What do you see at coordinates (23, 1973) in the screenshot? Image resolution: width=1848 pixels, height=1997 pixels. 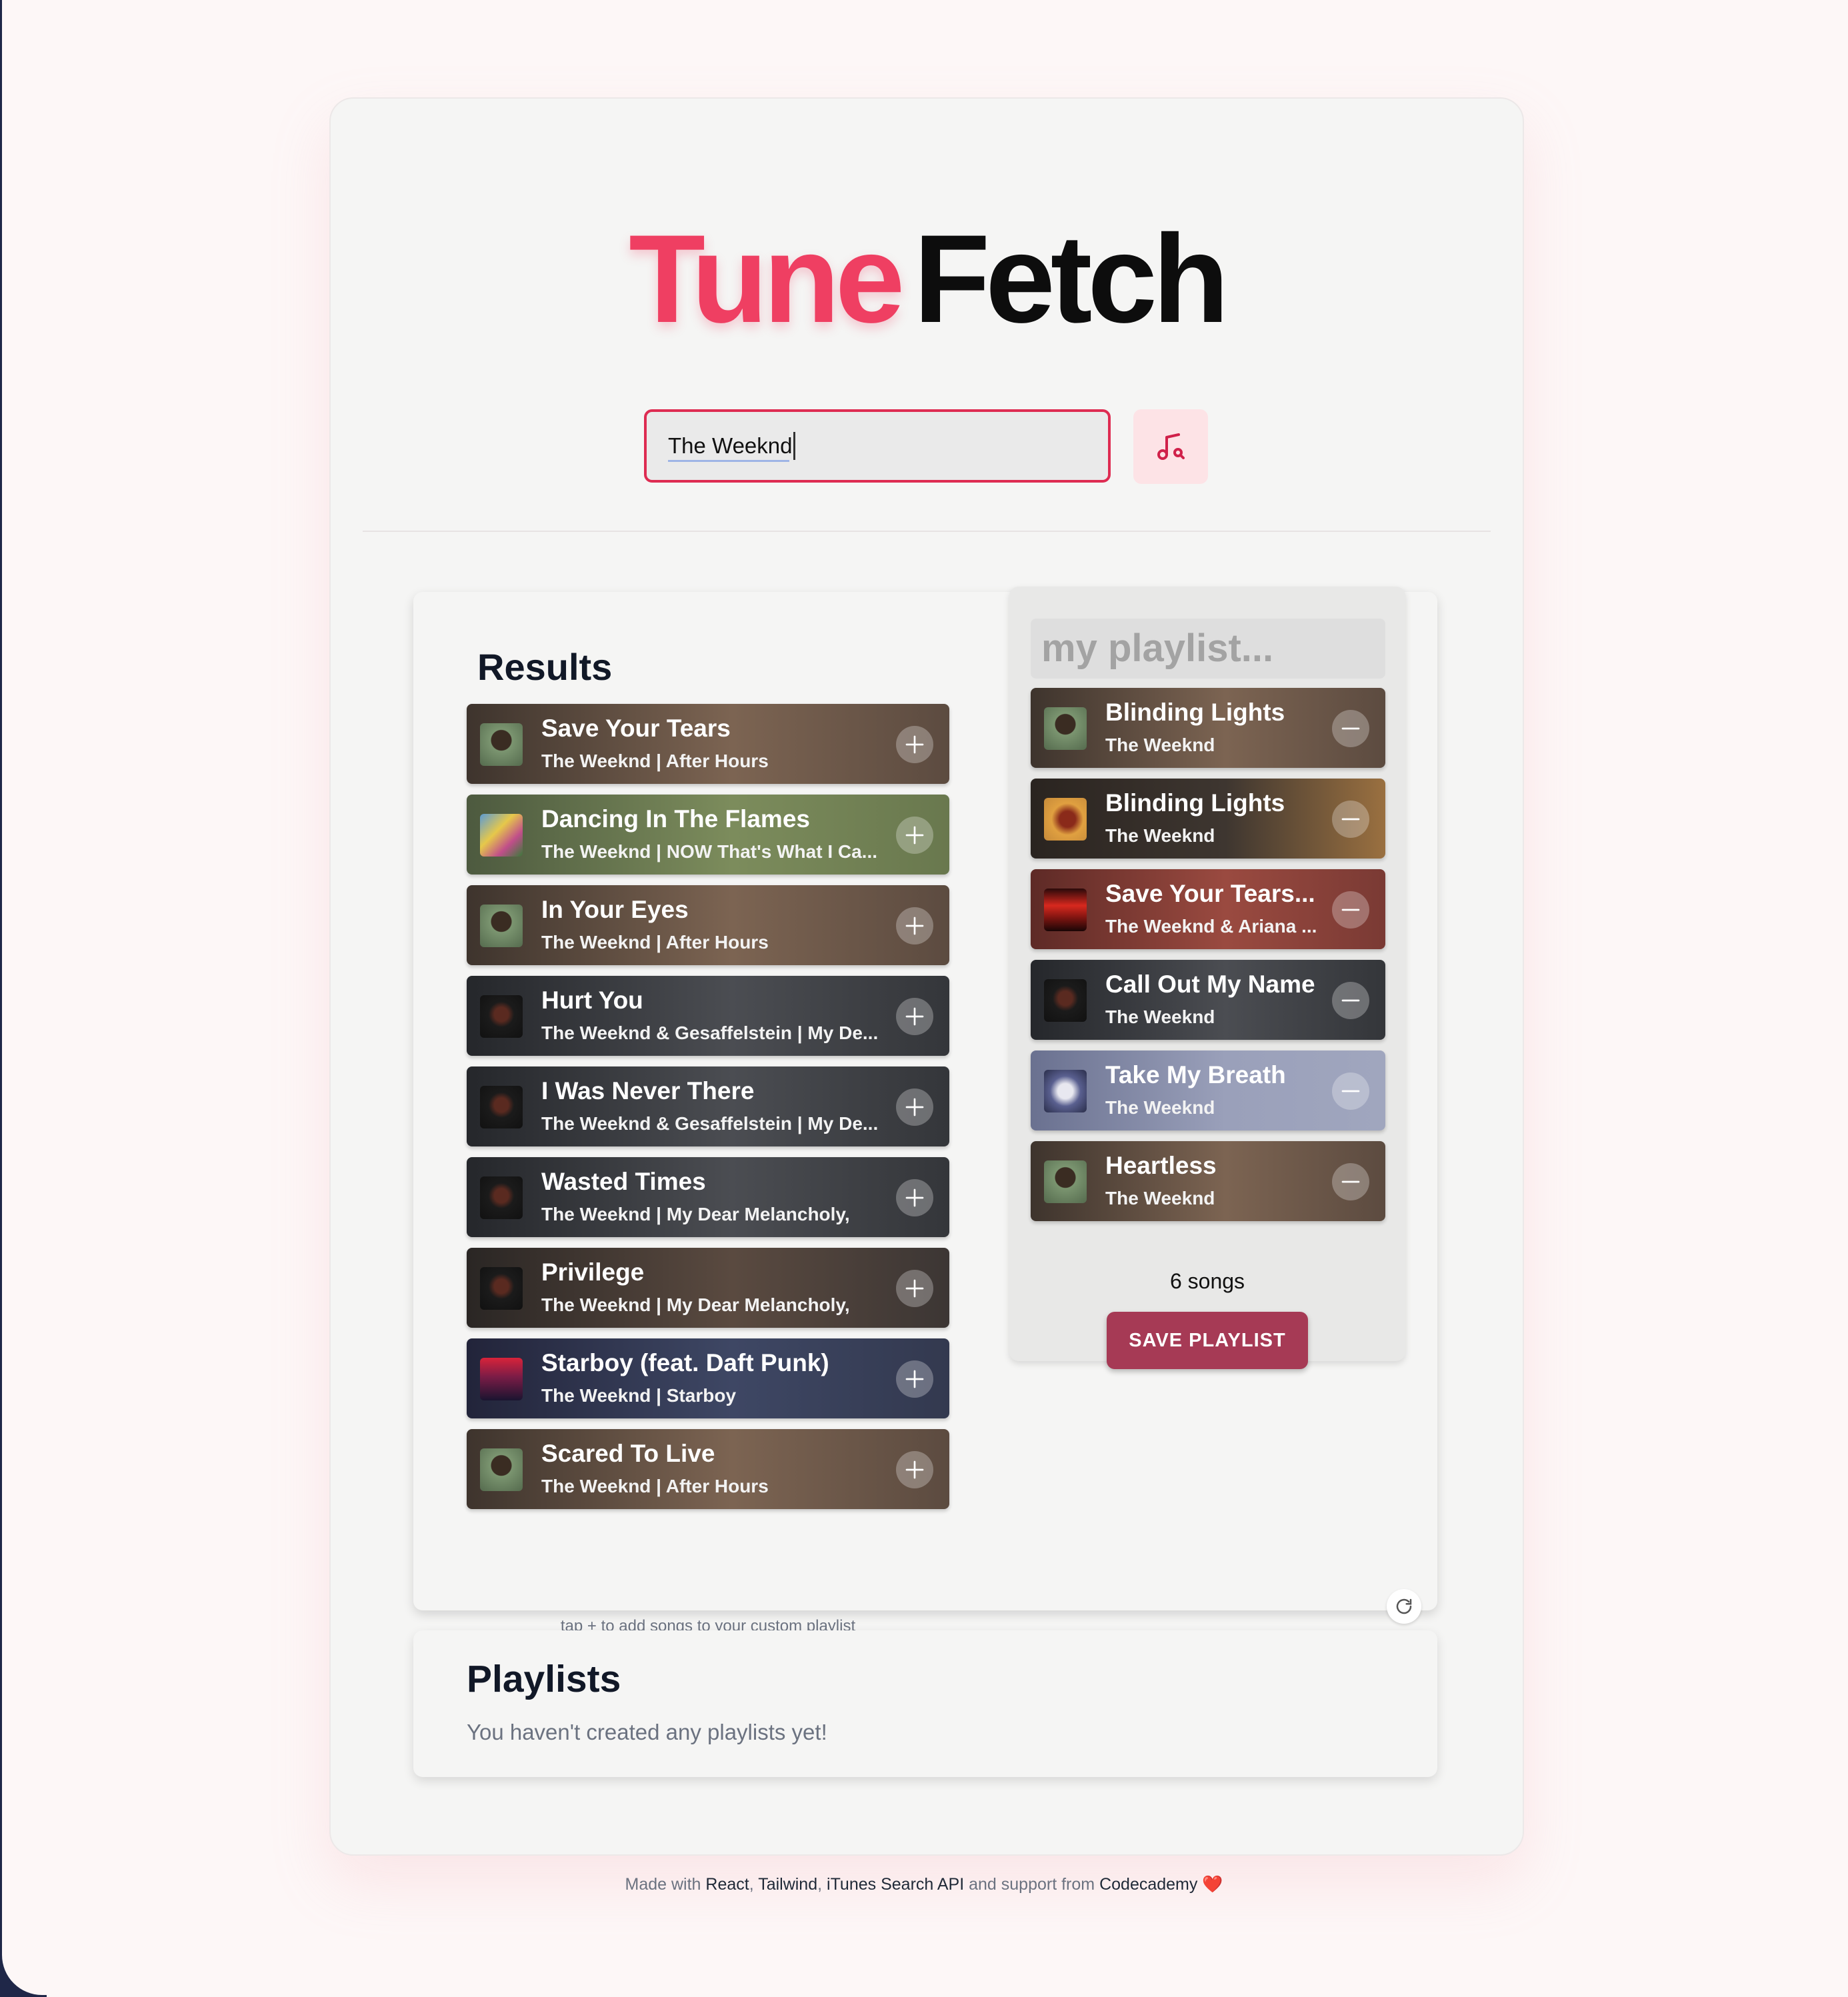 I see `window-corner` at bounding box center [23, 1973].